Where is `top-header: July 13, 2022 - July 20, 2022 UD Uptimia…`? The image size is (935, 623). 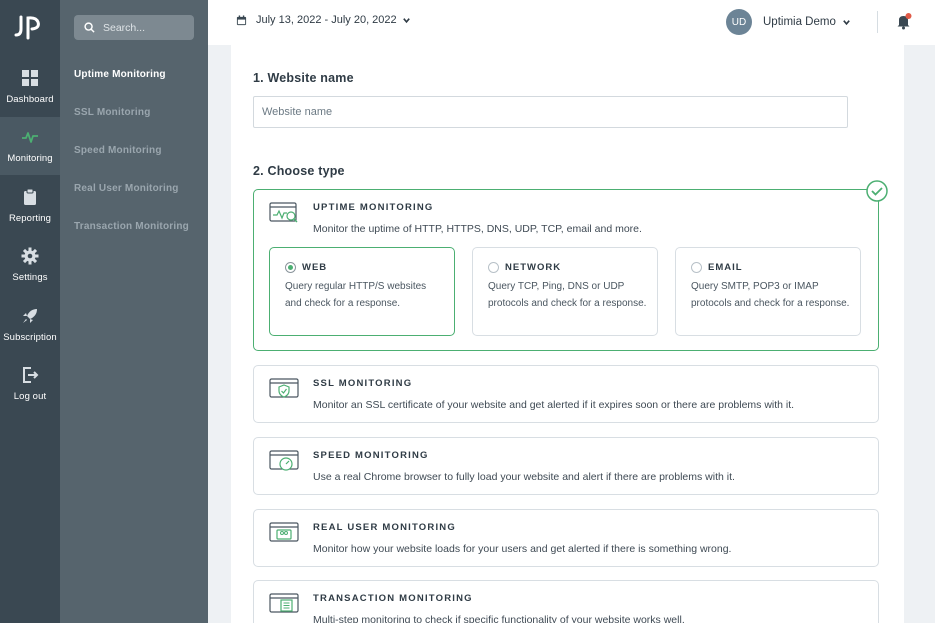 top-header: July 13, 2022 - July 20, 2022 UD Uptimia… is located at coordinates (571, 22).